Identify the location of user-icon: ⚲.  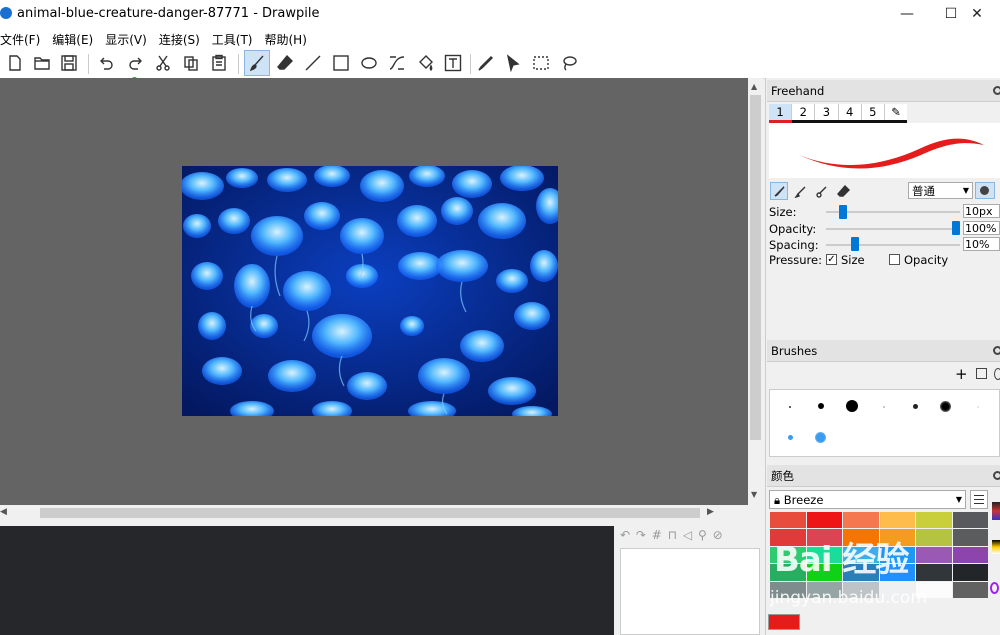
(703, 535).